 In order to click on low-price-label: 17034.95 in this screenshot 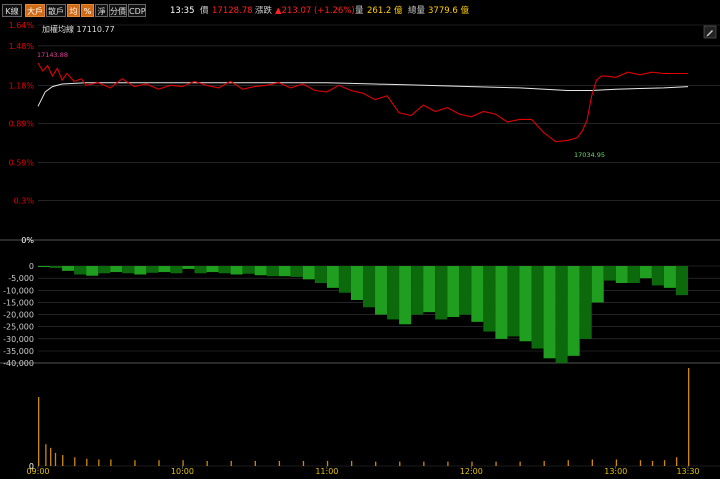, I will do `click(589, 155)`.